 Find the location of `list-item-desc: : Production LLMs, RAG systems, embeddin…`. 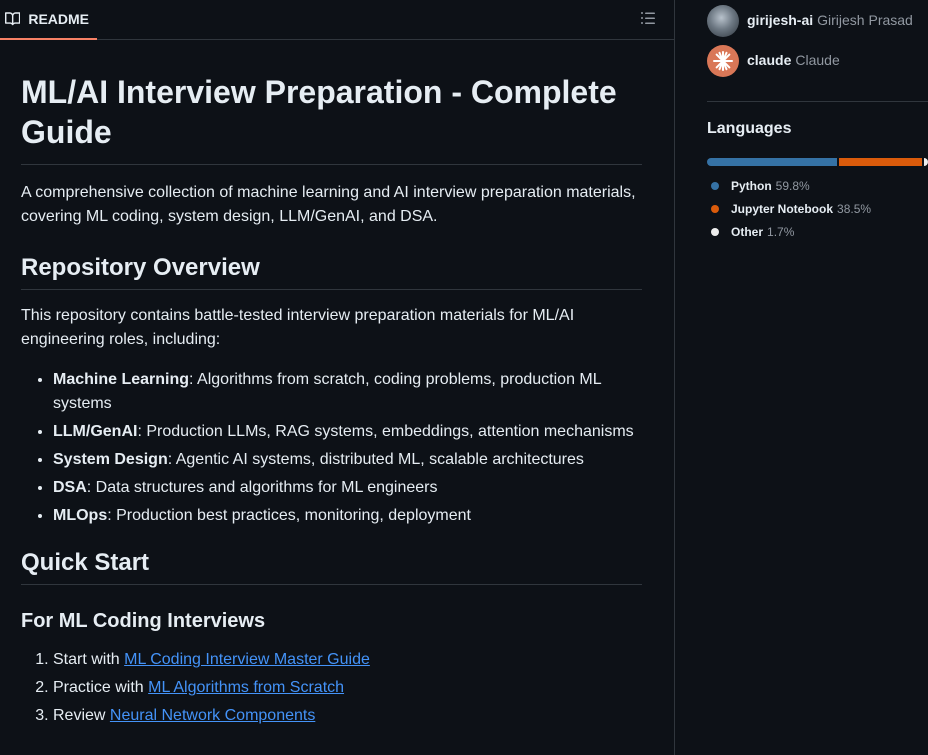

list-item-desc: : Production LLMs, RAG systems, embeddin… is located at coordinates (385, 431).